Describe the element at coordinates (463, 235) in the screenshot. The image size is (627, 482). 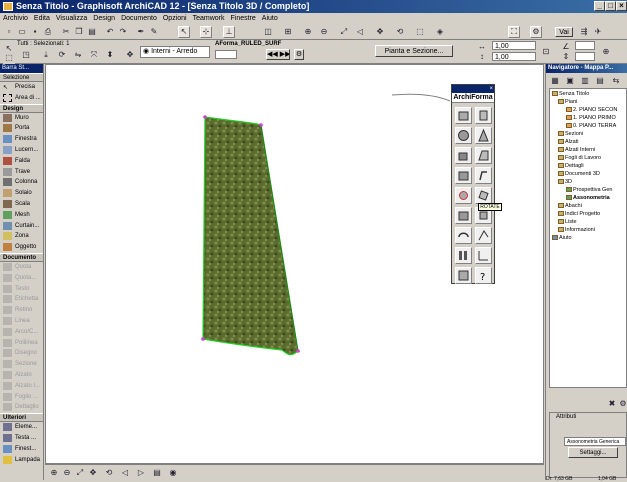
I see `boolean-icon` at that location.